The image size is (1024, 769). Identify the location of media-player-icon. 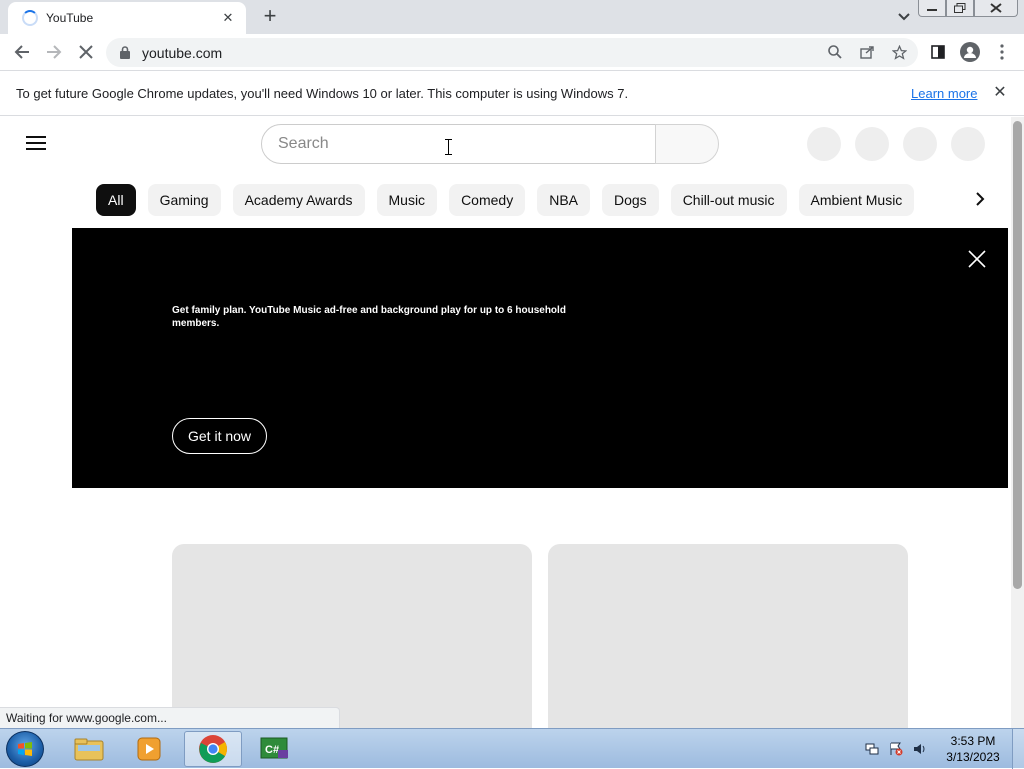
(149, 749).